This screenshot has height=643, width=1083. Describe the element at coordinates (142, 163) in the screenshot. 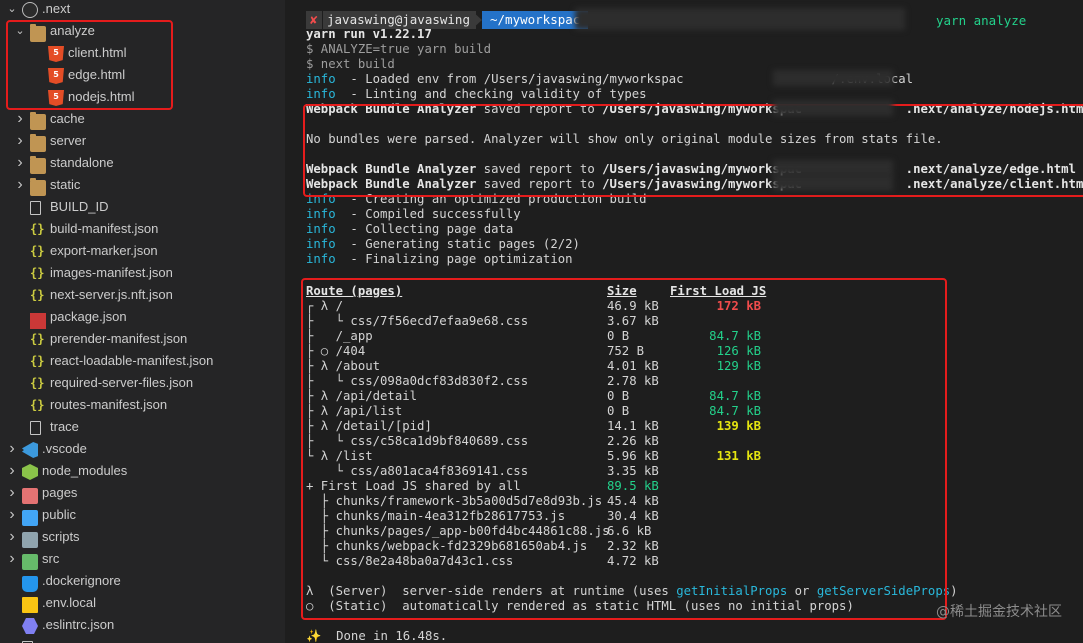

I see `explorer-item-standalone: › standalone` at that location.